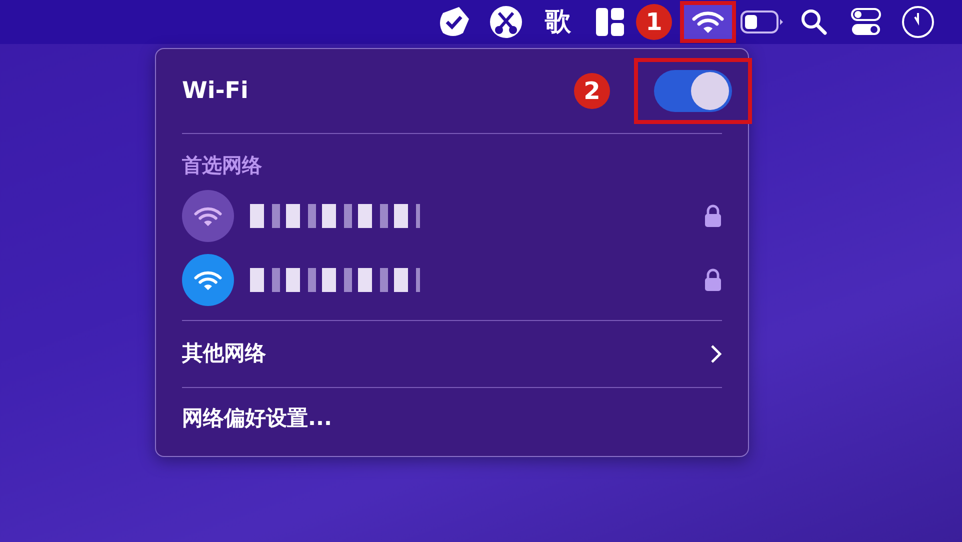 Image resolution: width=962 pixels, height=542 pixels. I want to click on scissors-icon, so click(506, 22).